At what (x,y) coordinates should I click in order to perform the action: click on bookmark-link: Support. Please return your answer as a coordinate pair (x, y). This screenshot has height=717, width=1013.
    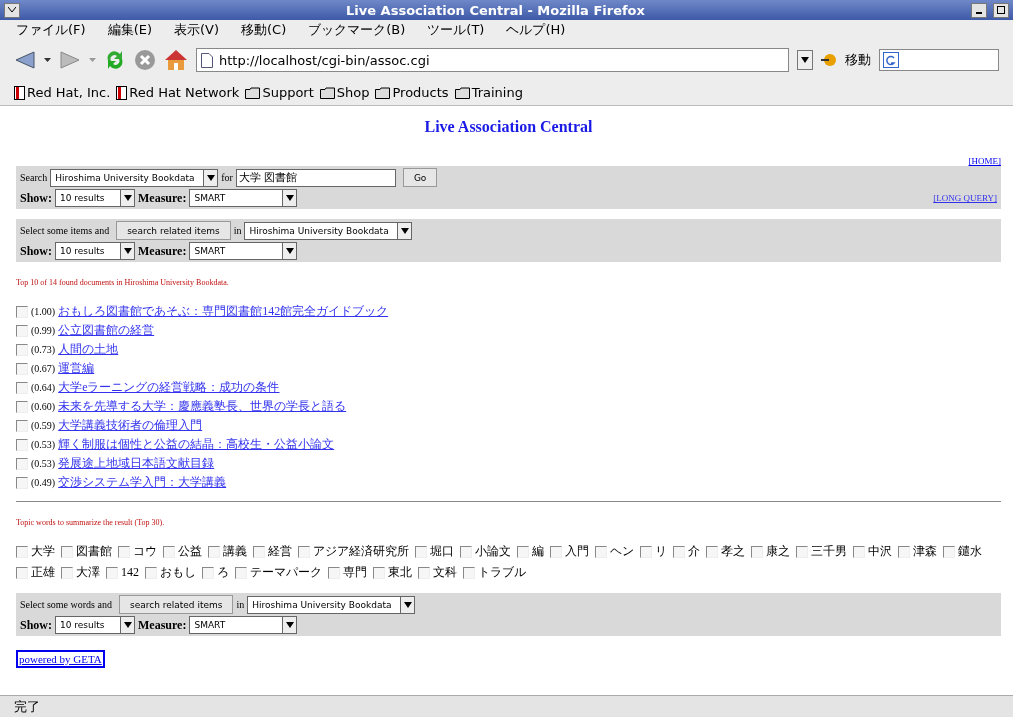
    Looking at the image, I should click on (279, 92).